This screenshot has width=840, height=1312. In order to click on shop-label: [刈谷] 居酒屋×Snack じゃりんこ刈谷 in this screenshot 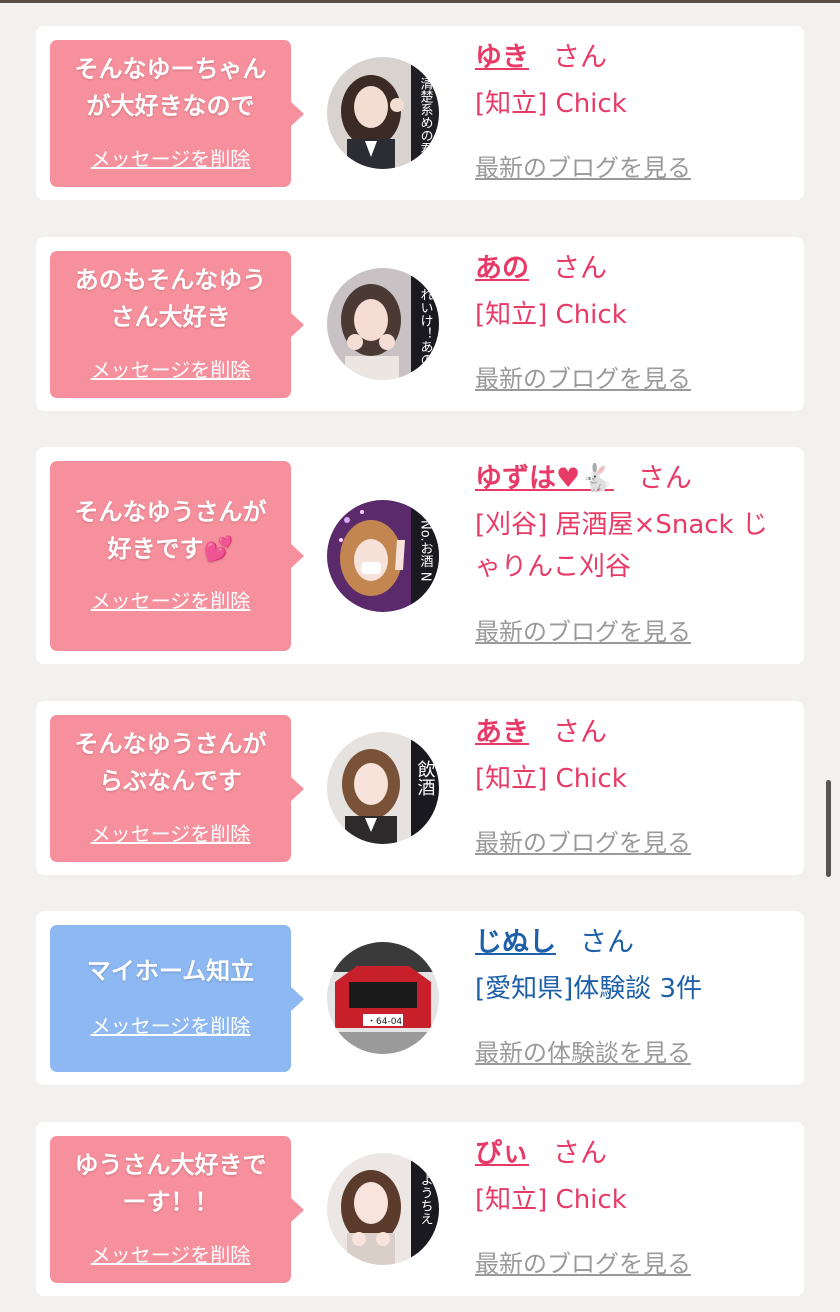, I will do `click(621, 546)`.